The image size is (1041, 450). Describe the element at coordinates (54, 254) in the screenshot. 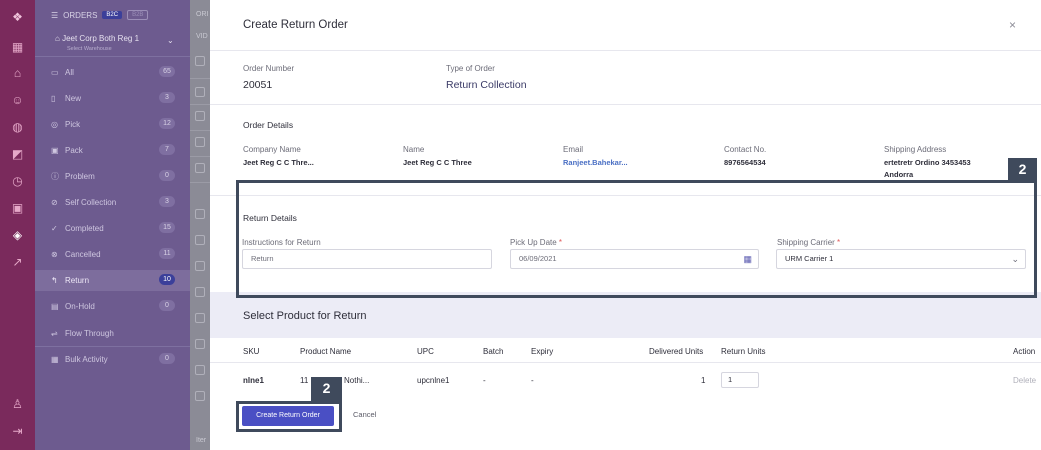

I see `cancel-icon: ⊗` at that location.